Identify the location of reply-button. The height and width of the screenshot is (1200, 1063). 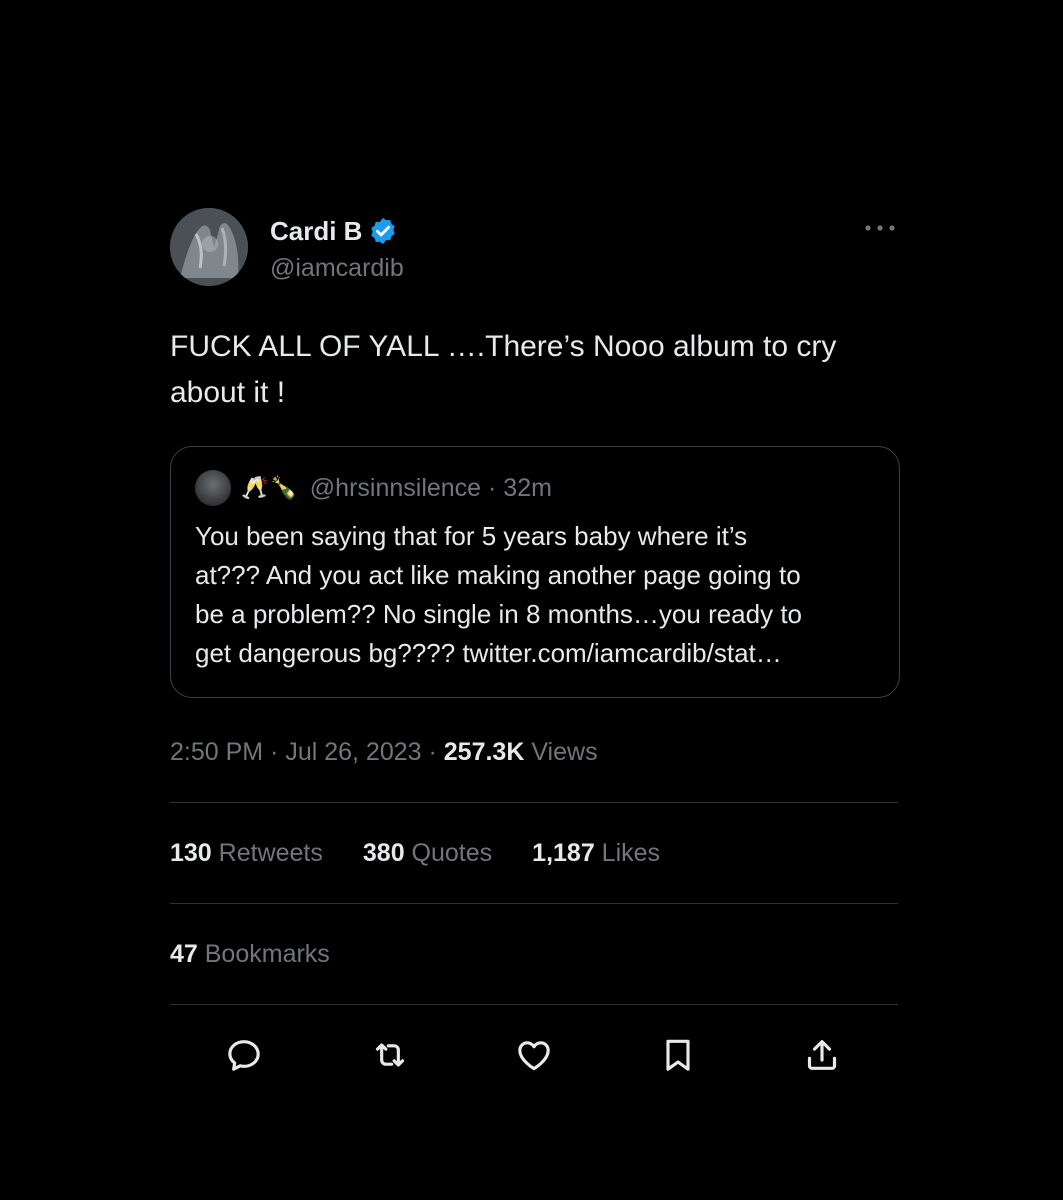
(244, 1055).